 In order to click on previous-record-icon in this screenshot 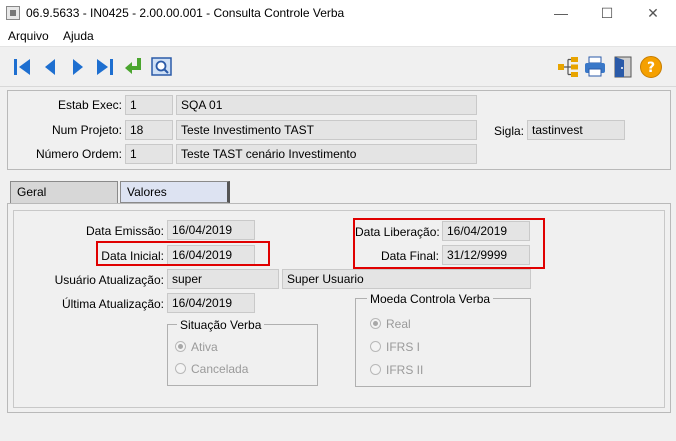, I will do `click(50, 67)`.